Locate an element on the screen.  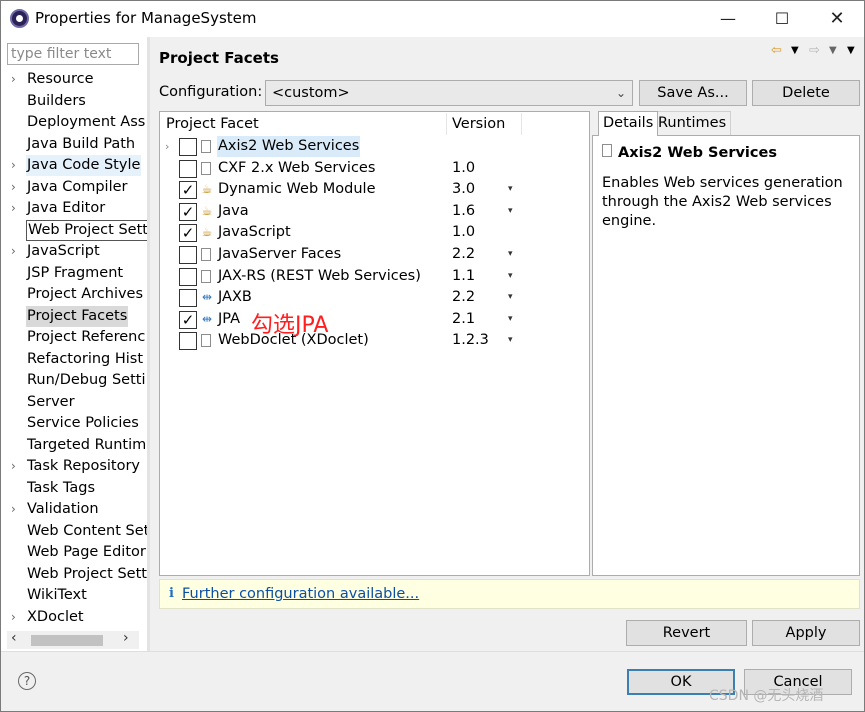
scroll-right-icon: › is located at coordinates (126, 638).